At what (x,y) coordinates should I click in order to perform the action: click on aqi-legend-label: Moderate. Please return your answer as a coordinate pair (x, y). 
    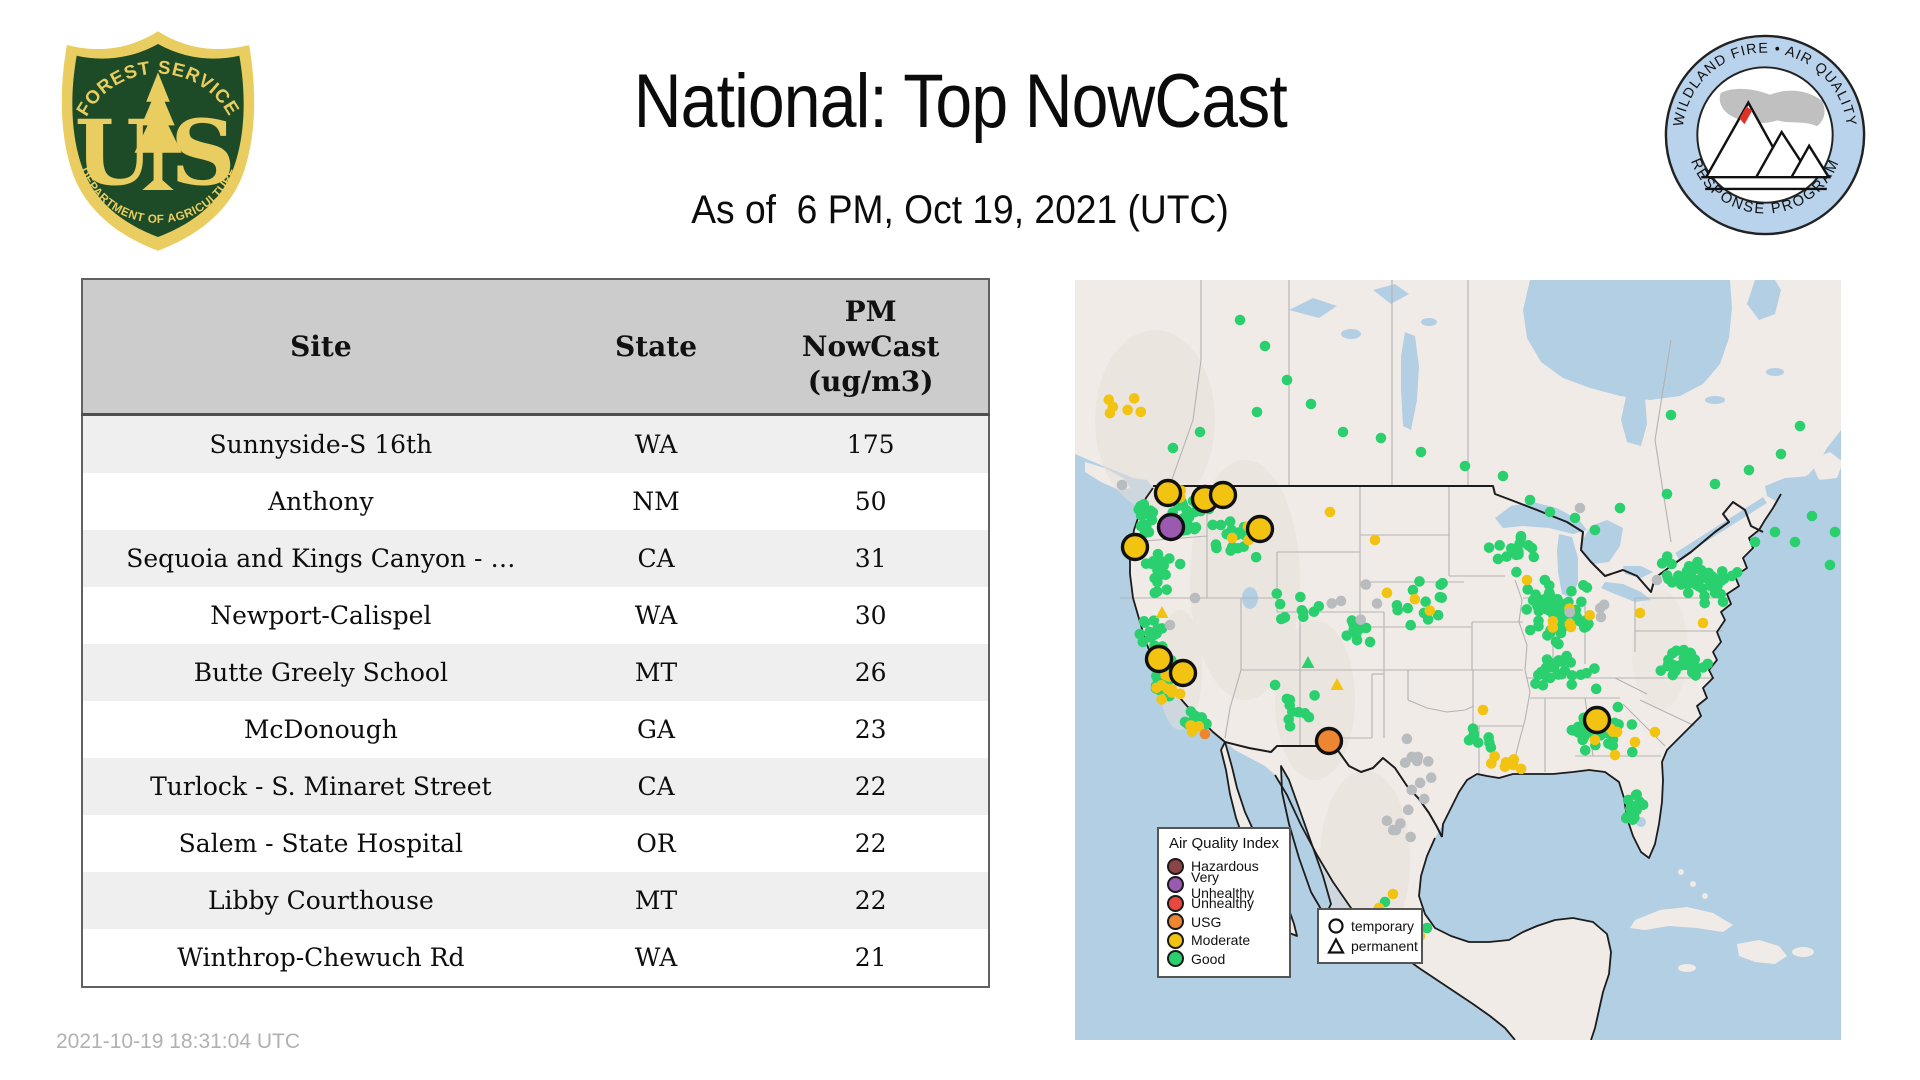
    Looking at the image, I should click on (1221, 940).